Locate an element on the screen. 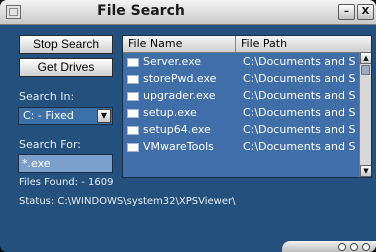 The height and width of the screenshot is (252, 376). window-title: File Search is located at coordinates (141, 11).